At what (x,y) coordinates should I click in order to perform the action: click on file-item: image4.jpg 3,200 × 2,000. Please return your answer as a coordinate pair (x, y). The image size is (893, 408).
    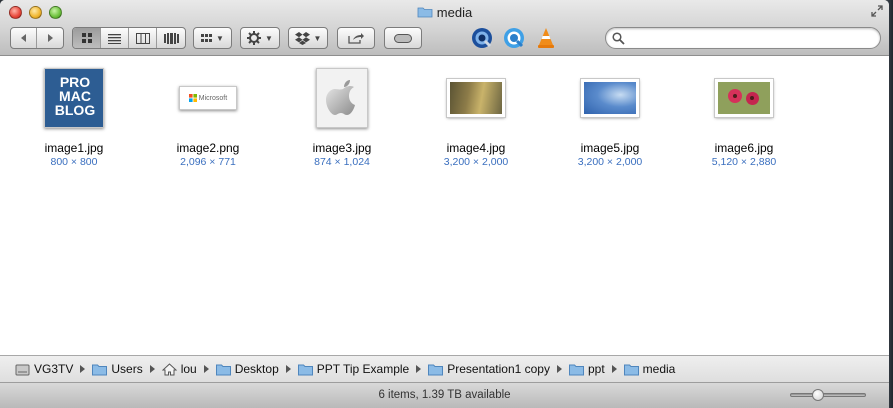
    Looking at the image, I should click on (476, 117).